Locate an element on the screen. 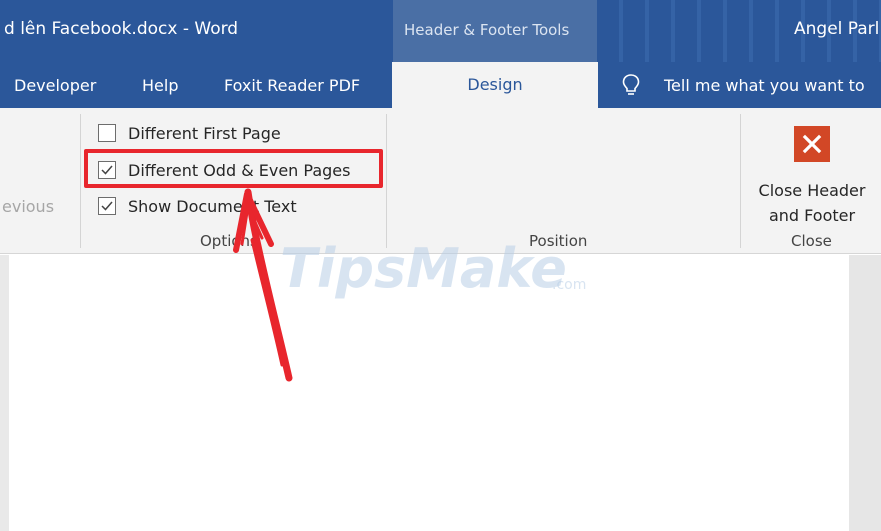 The width and height of the screenshot is (881, 531). checkmark-icon is located at coordinates (107, 206).